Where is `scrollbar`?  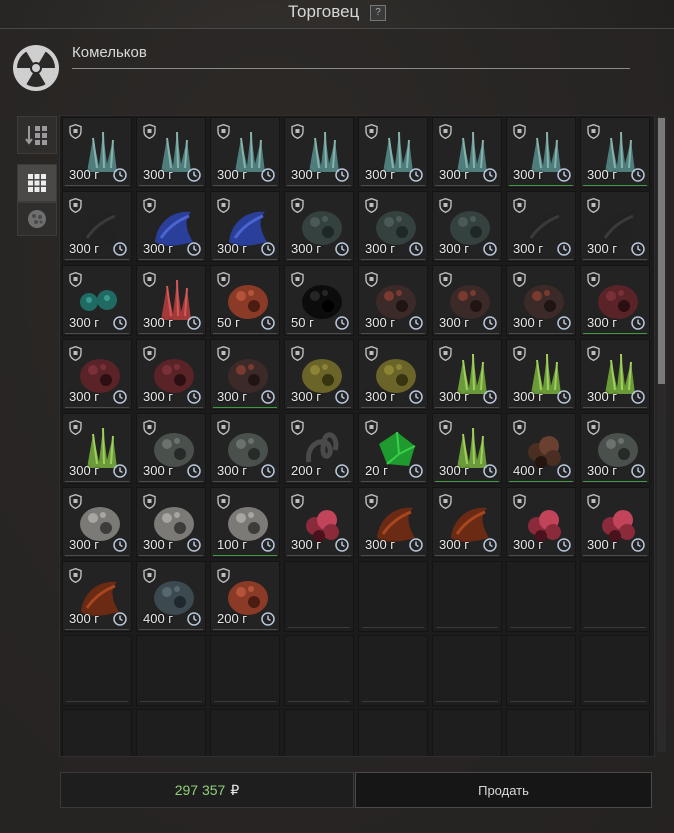
scrollbar is located at coordinates (661, 434).